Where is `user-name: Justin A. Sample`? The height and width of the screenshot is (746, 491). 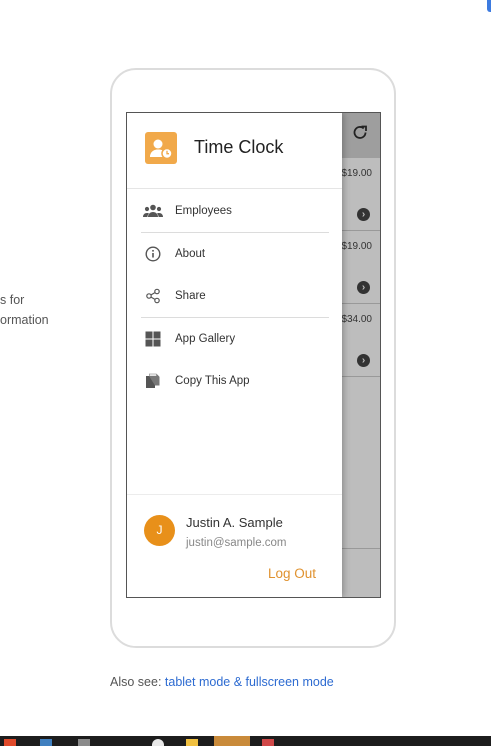 user-name: Justin A. Sample is located at coordinates (234, 522).